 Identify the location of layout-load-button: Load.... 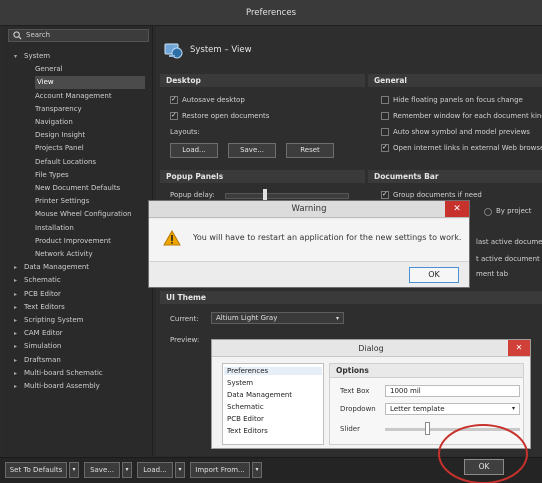
(194, 150).